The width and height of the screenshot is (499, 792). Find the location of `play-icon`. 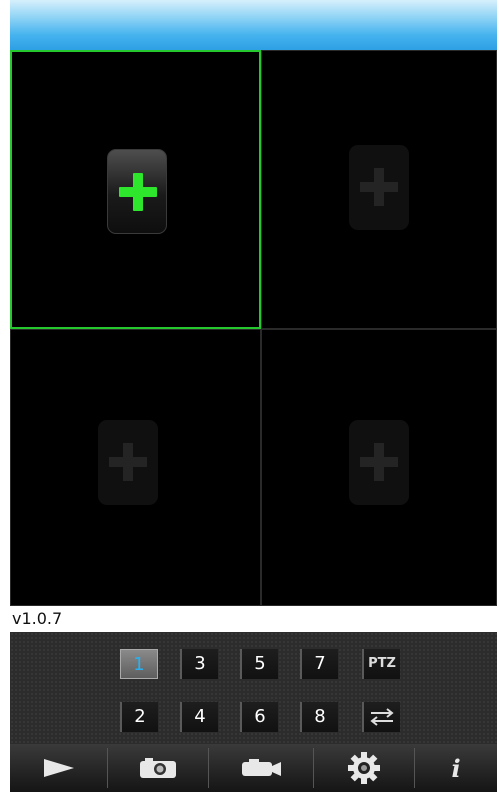

play-icon is located at coordinates (58, 768).